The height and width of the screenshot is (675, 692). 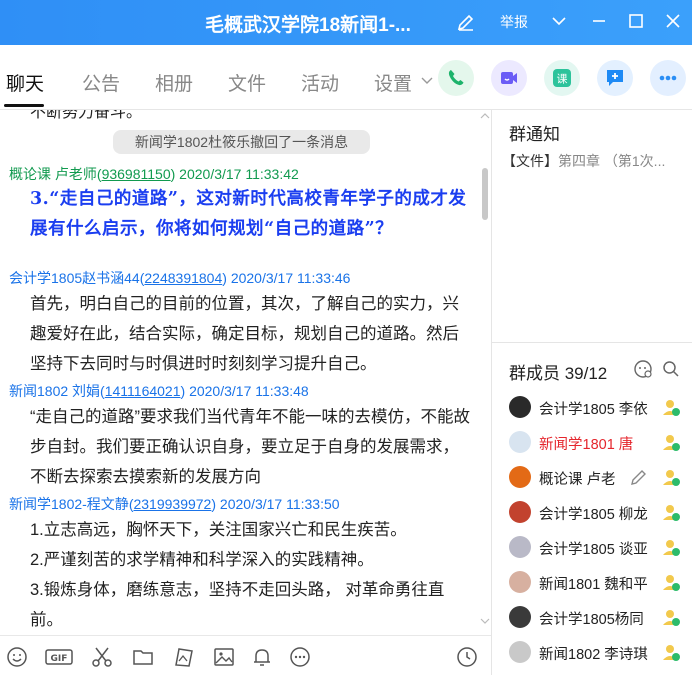 I want to click on scroll-thumb, so click(x=485, y=194).